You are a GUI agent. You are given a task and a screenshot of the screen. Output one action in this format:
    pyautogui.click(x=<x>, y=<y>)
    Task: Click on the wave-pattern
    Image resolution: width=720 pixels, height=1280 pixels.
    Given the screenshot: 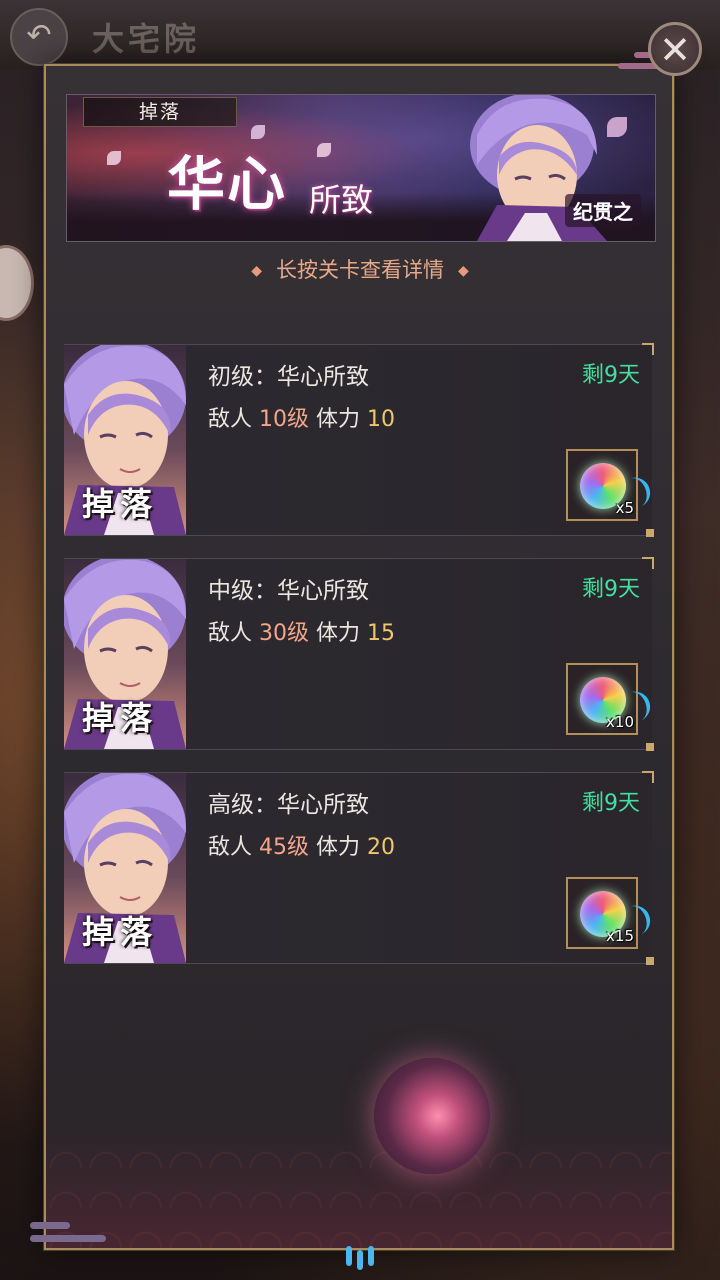 What is the action you would take?
    pyautogui.click(x=359, y=1188)
    